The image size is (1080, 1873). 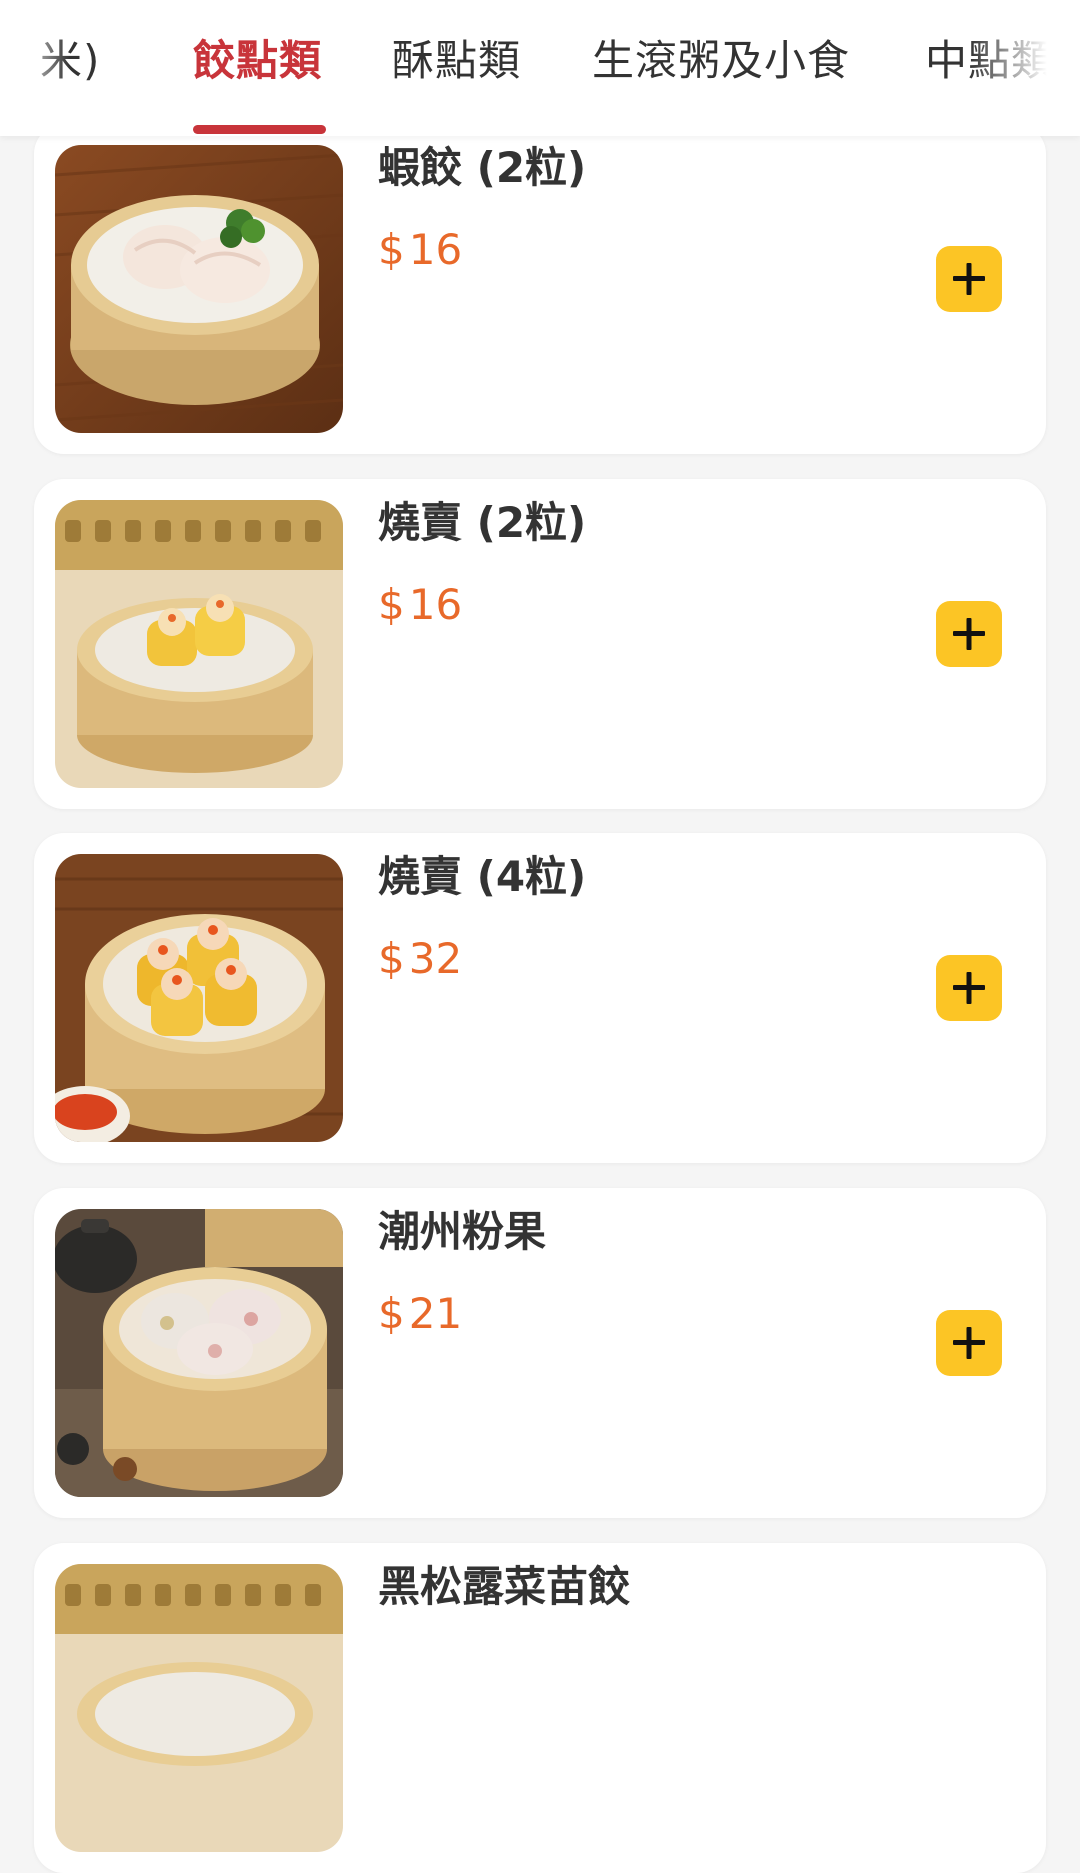 I want to click on item-name: 潮州粉果, so click(x=462, y=1231).